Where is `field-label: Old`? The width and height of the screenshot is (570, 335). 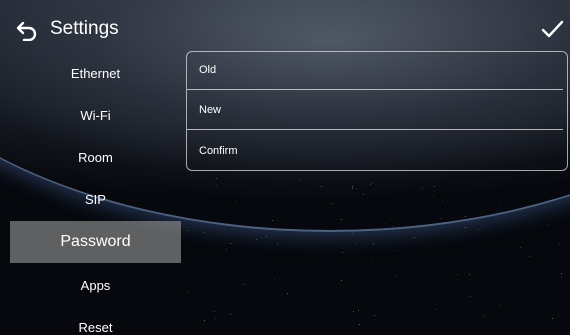
field-label: Old is located at coordinates (208, 70).